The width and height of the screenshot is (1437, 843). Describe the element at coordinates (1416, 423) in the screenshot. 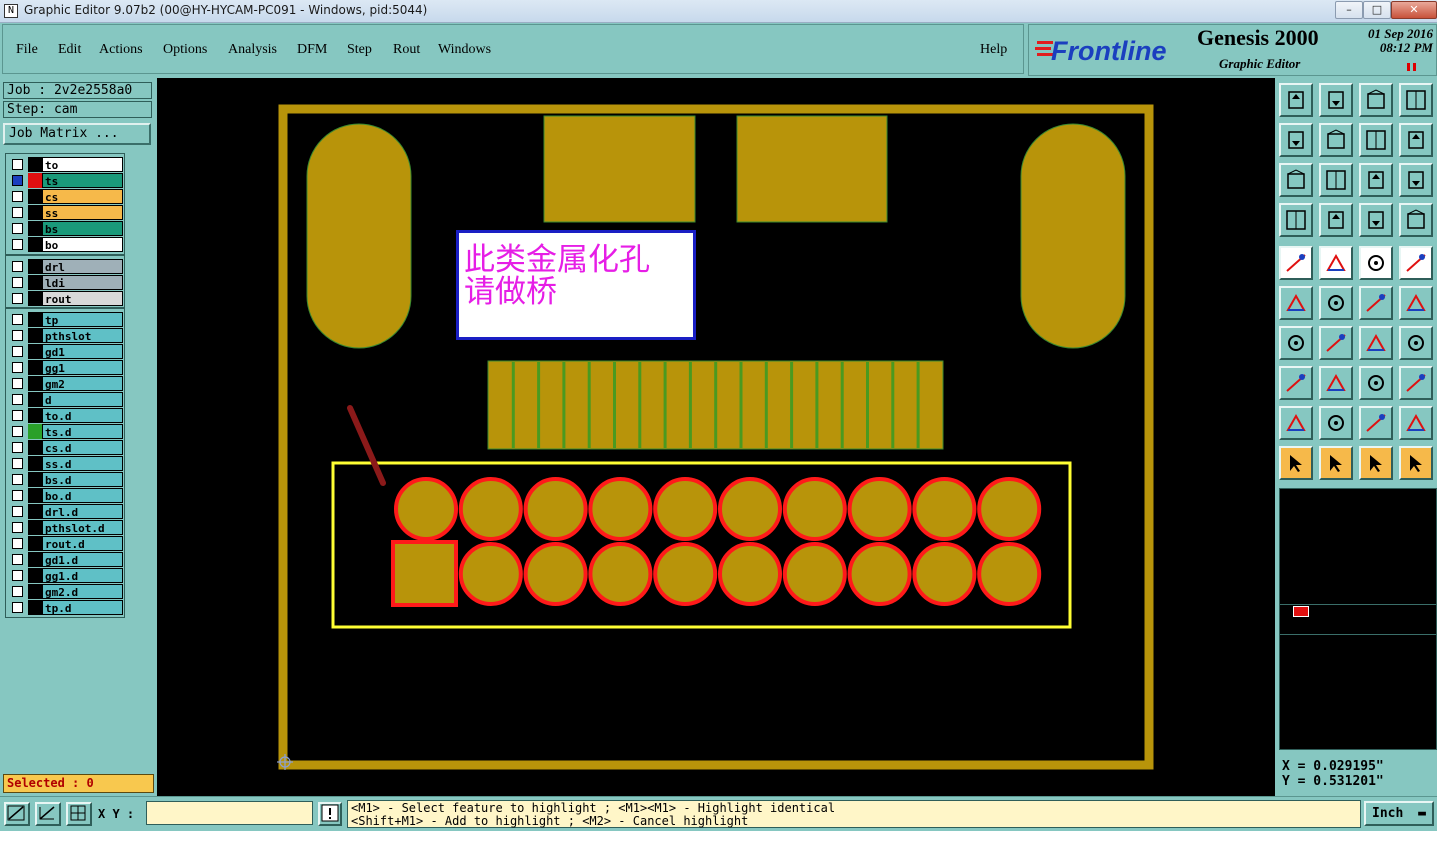

I see `triangle-move-icon` at that location.